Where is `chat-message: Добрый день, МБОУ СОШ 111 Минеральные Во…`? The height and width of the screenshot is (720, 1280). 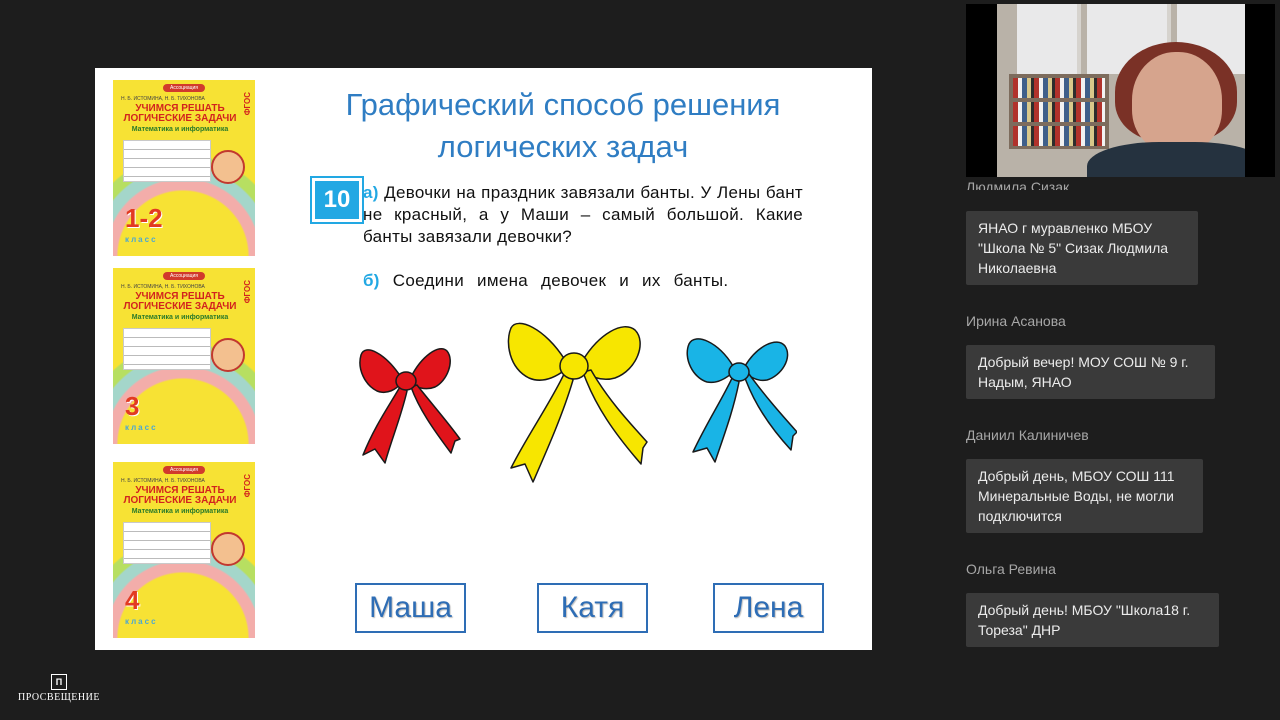
chat-message: Добрый день, МБОУ СОШ 111 Минеральные Во… is located at coordinates (1084, 496).